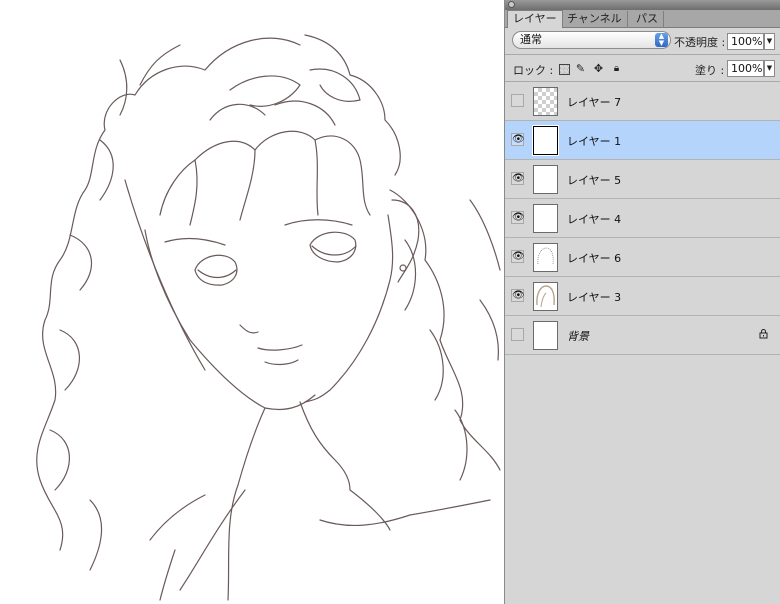  Describe the element at coordinates (769, 68) in the screenshot. I see `fill-dropdown-icon: ▼` at that location.